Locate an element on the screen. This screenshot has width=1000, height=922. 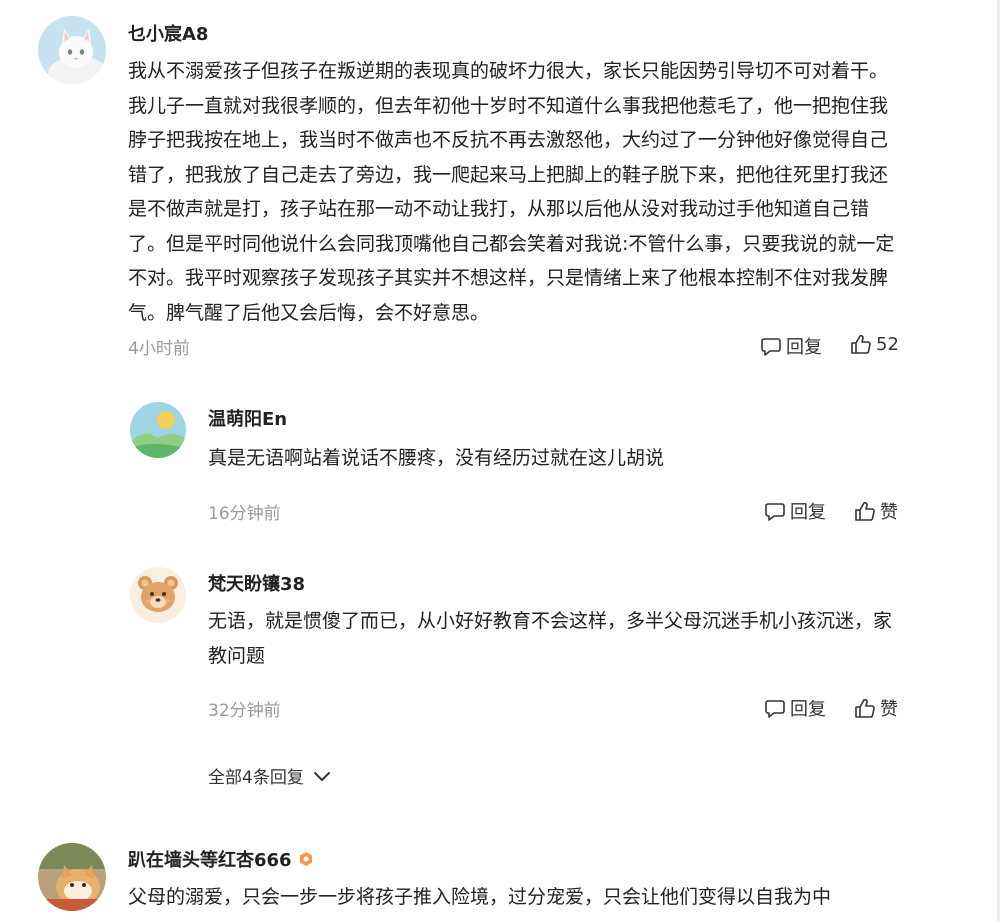
white-cat-avatar is located at coordinates (72, 50).